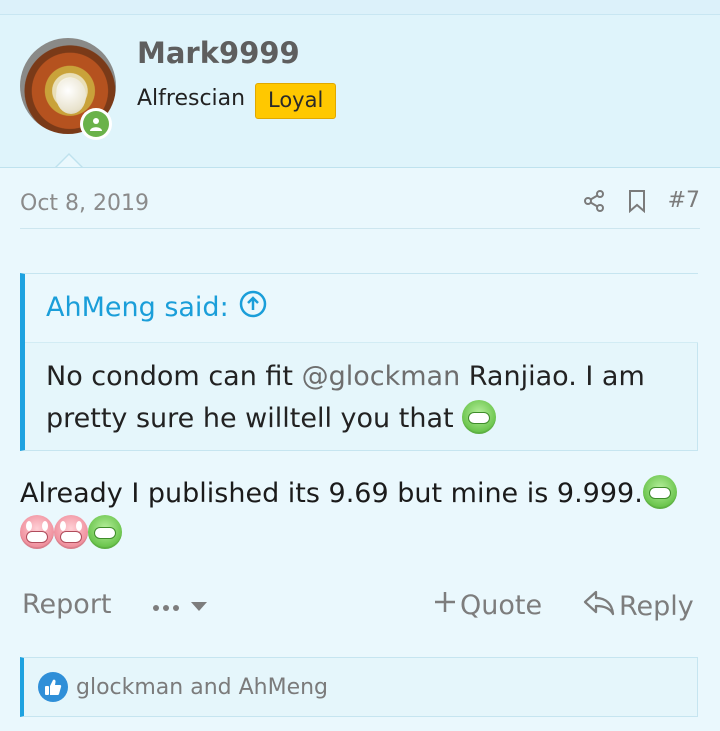  What do you see at coordinates (96, 124) in the screenshot?
I see `online-status-icon` at bounding box center [96, 124].